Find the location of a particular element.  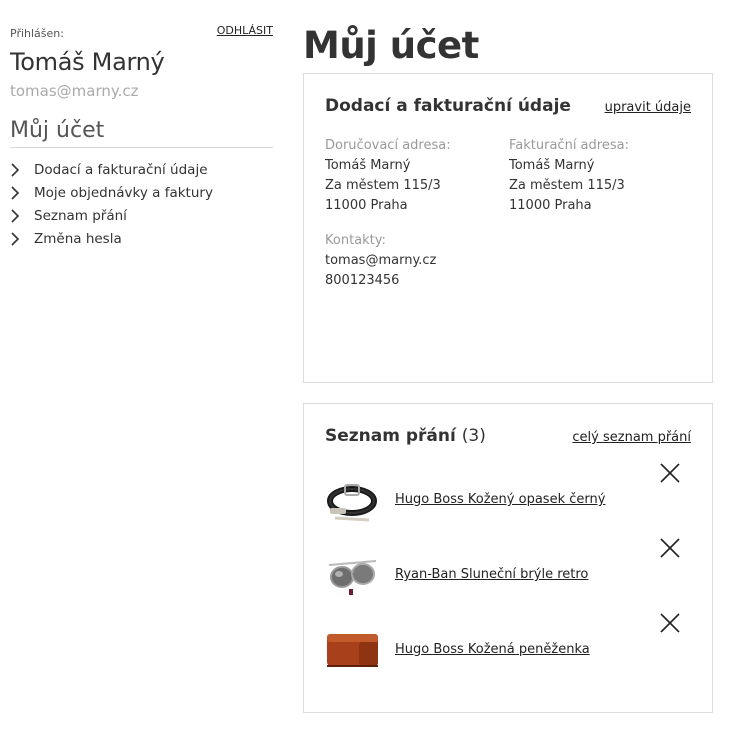

logged-in-label: Přihlášen: is located at coordinates (37, 33).